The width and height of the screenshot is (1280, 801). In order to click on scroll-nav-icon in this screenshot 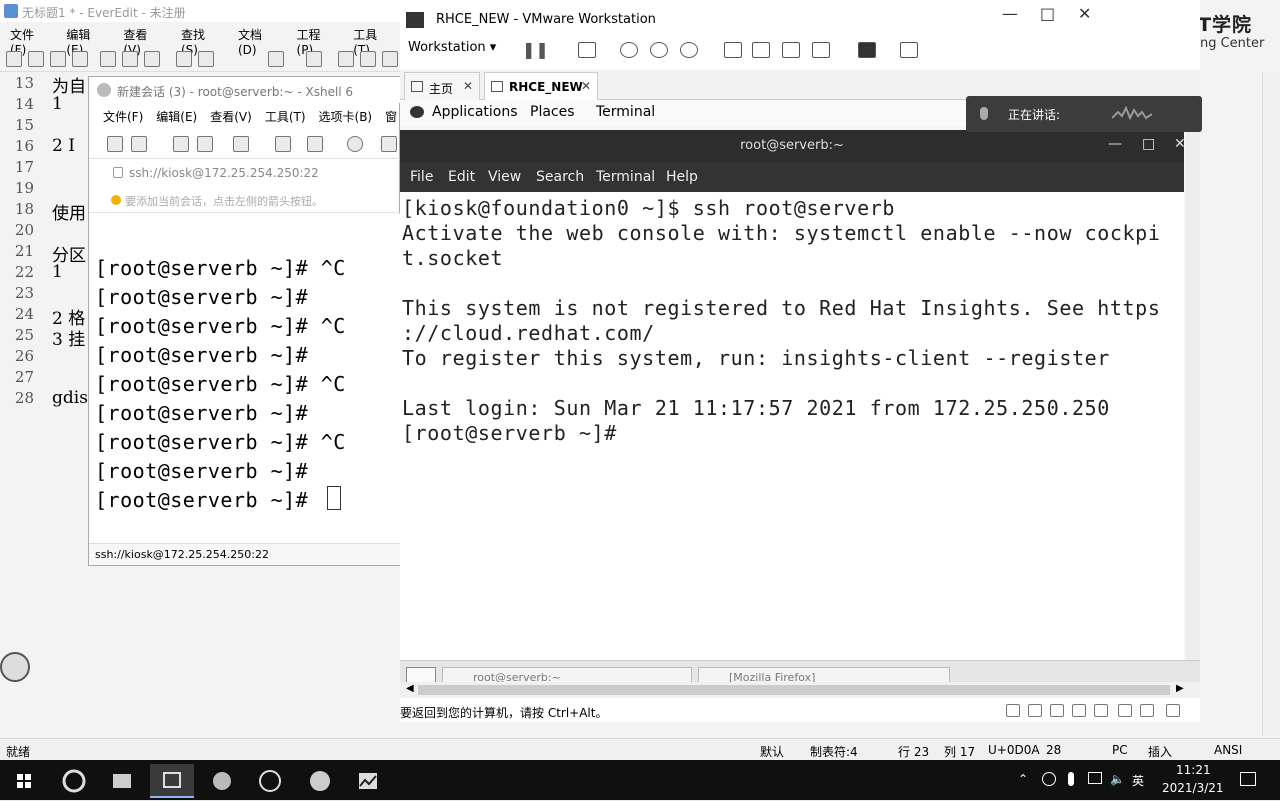, I will do `click(15, 667)`.